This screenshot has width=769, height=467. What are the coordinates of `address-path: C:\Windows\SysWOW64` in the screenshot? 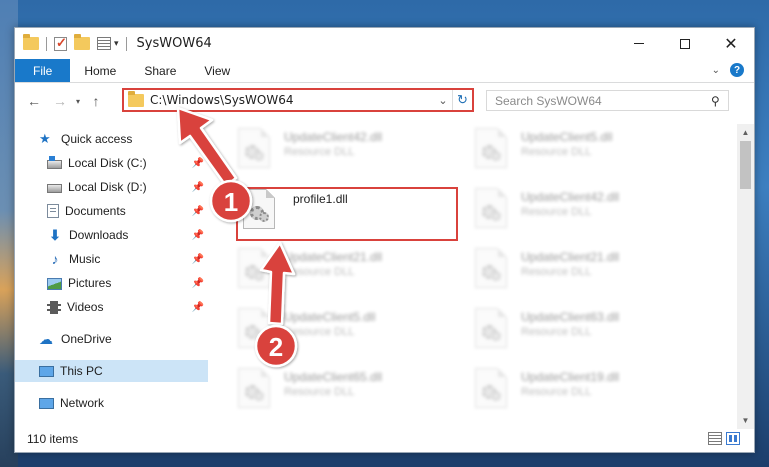 It's located at (292, 100).